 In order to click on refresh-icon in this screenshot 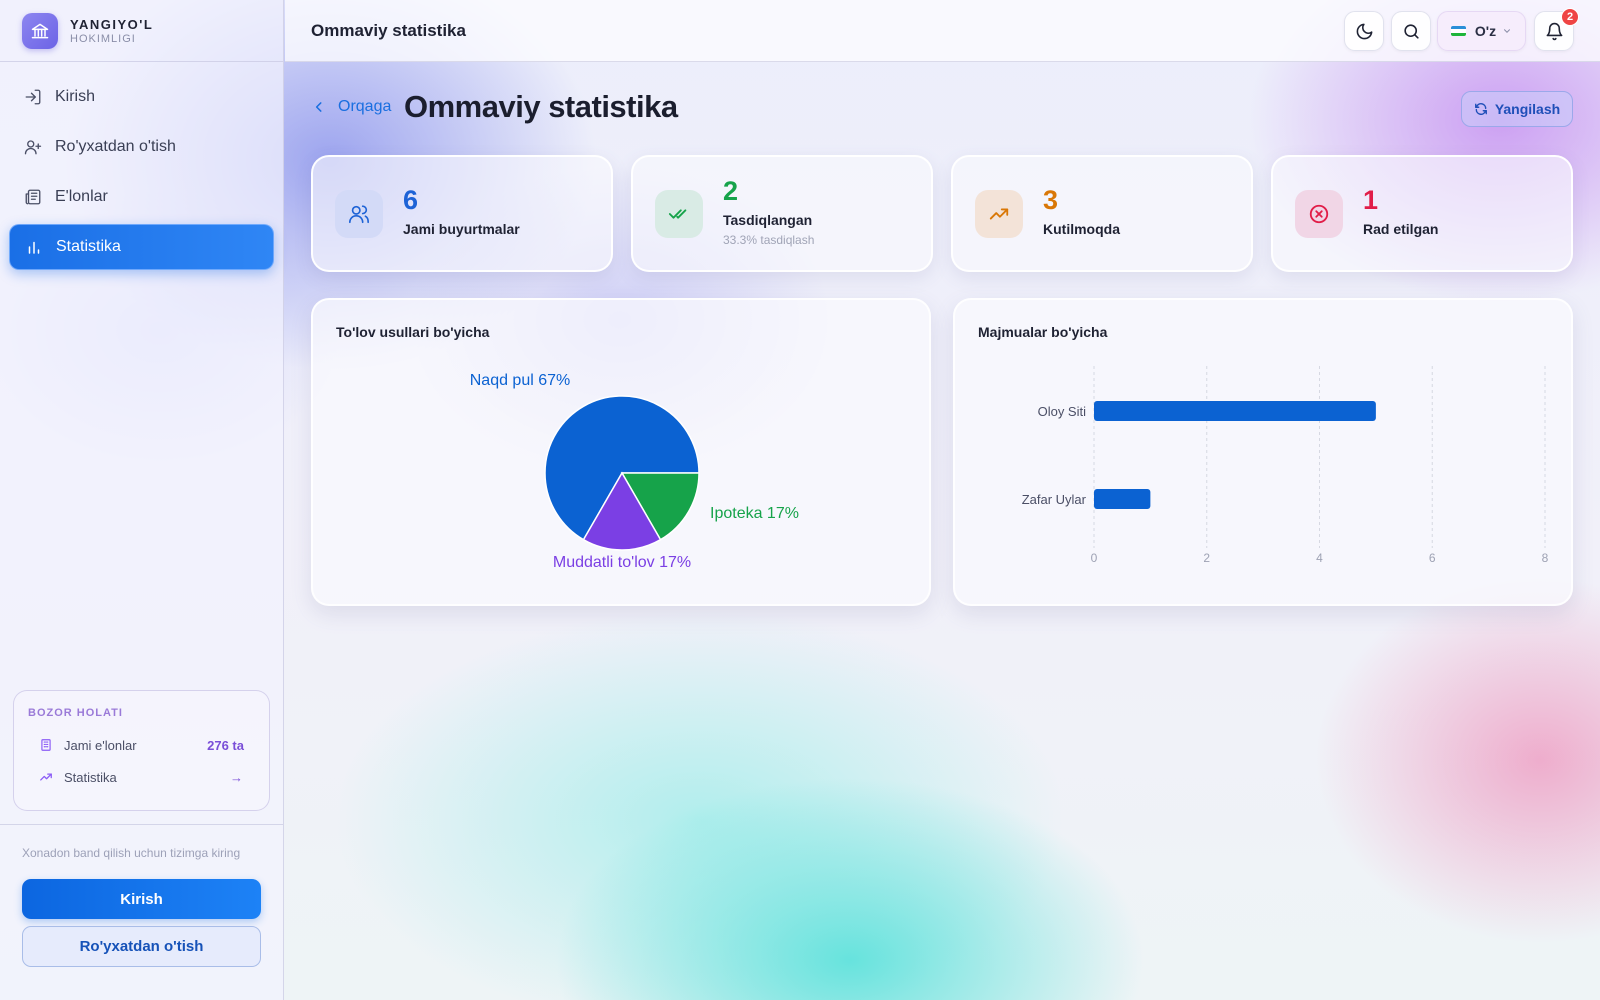, I will do `click(1481, 109)`.